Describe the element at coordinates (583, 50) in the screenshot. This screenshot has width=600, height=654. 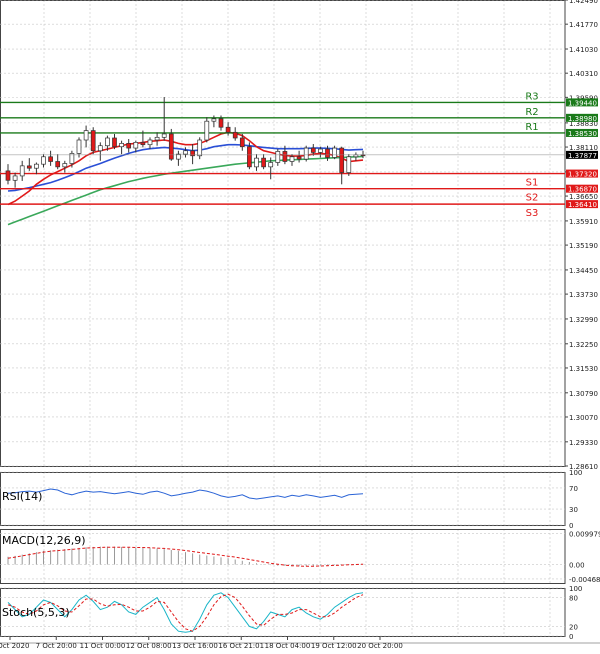
I see `y-tick-label: 1.41030` at that location.